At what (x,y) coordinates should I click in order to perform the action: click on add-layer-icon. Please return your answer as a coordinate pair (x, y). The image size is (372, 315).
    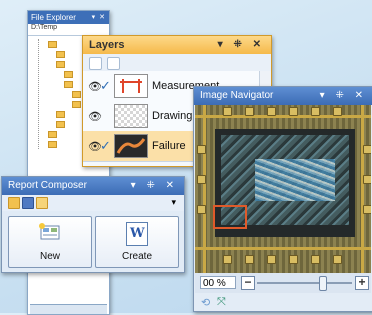
    Looking at the image, I should click on (95, 63).